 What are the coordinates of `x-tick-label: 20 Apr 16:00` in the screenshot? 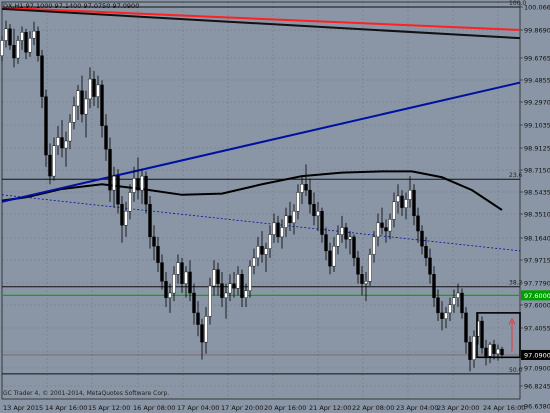 It's located at (285, 408).